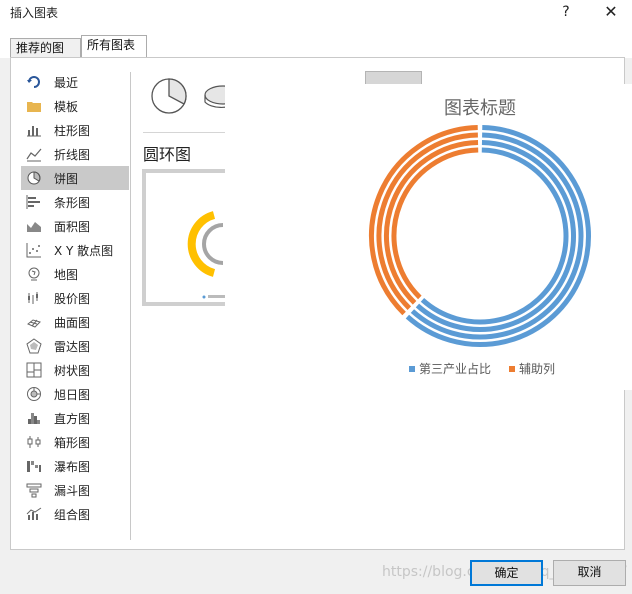 This screenshot has height=594, width=632. Describe the element at coordinates (566, 12) in the screenshot. I see `help-button: ?` at that location.